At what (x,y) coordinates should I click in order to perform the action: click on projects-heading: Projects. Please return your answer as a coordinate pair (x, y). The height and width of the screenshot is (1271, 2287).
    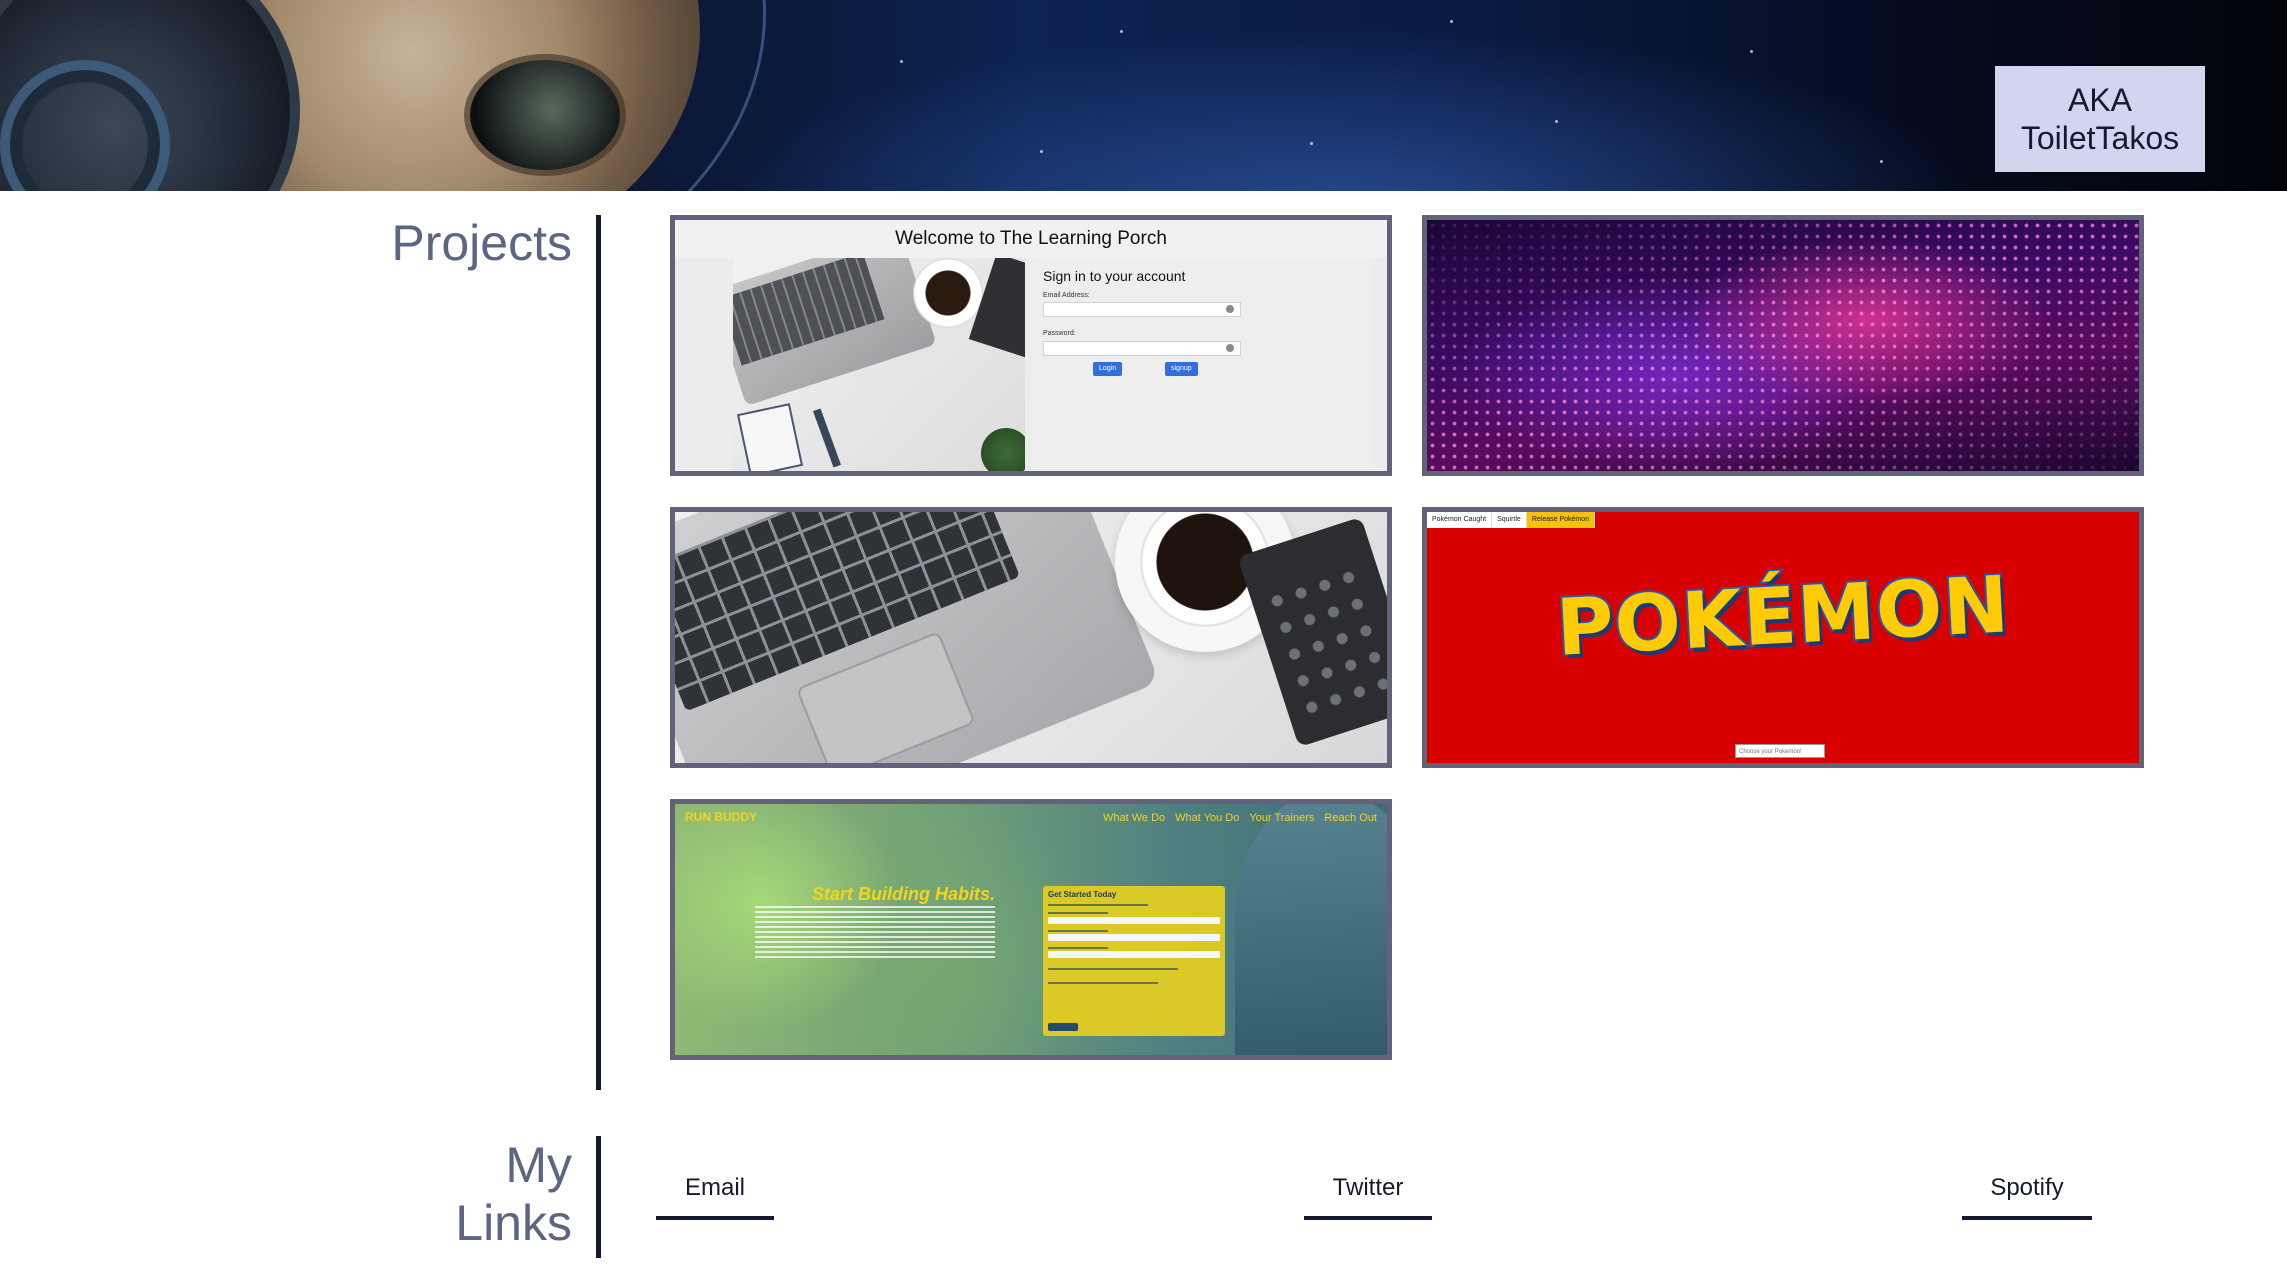
    Looking at the image, I should click on (481, 243).